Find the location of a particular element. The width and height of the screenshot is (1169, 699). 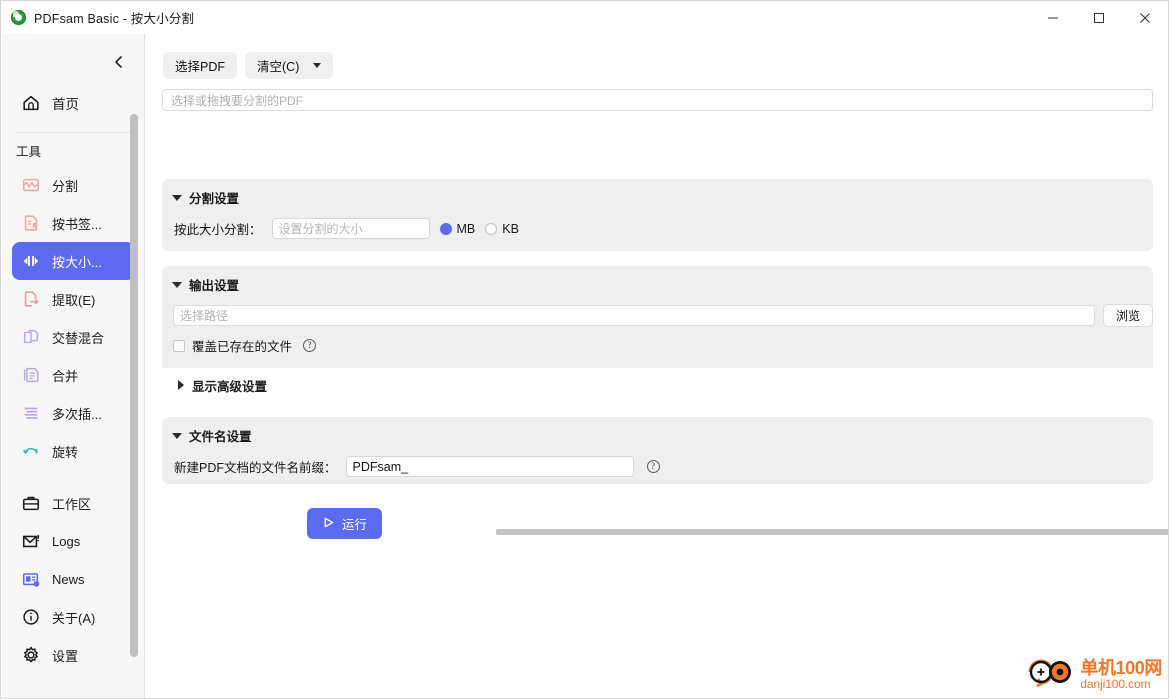

filename-prefix-label: 新建PDF文档的文件名前缀： is located at coordinates (255, 468).